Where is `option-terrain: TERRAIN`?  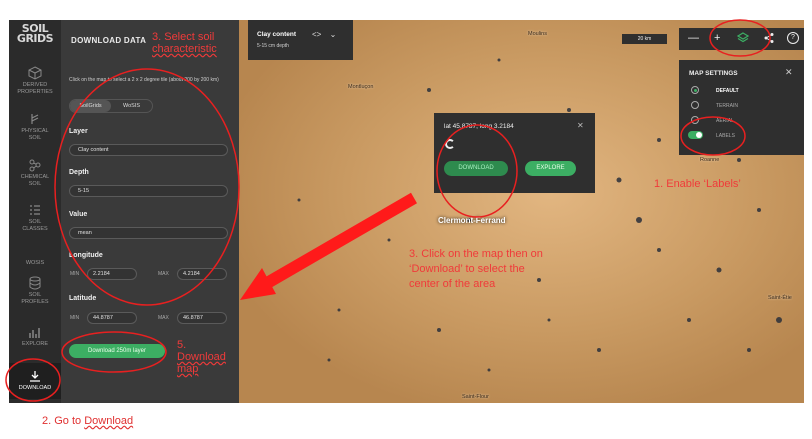 option-terrain: TERRAIN is located at coordinates (727, 106).